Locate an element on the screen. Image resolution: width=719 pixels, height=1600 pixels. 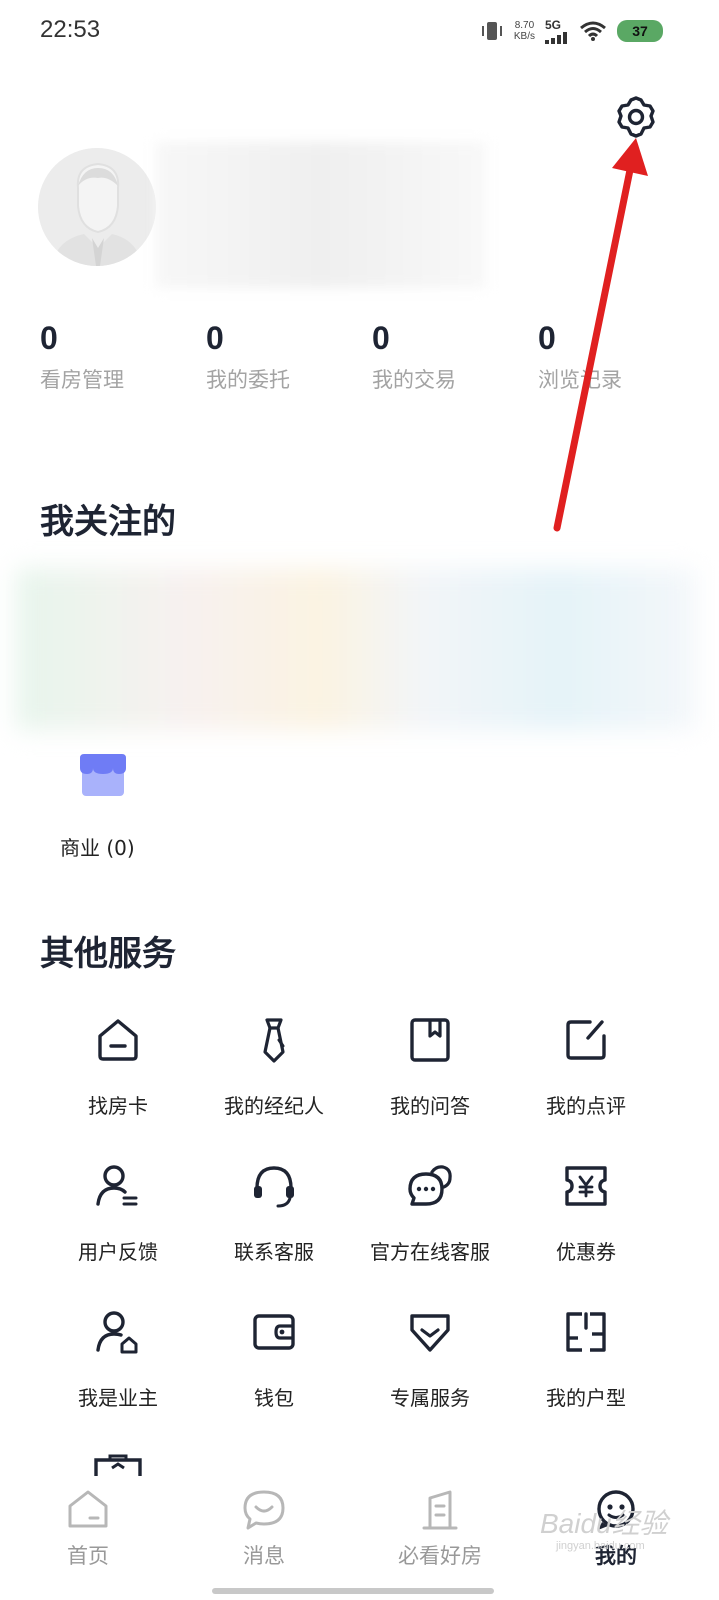
service-label: 我的点评 is located at coordinates (586, 1106).